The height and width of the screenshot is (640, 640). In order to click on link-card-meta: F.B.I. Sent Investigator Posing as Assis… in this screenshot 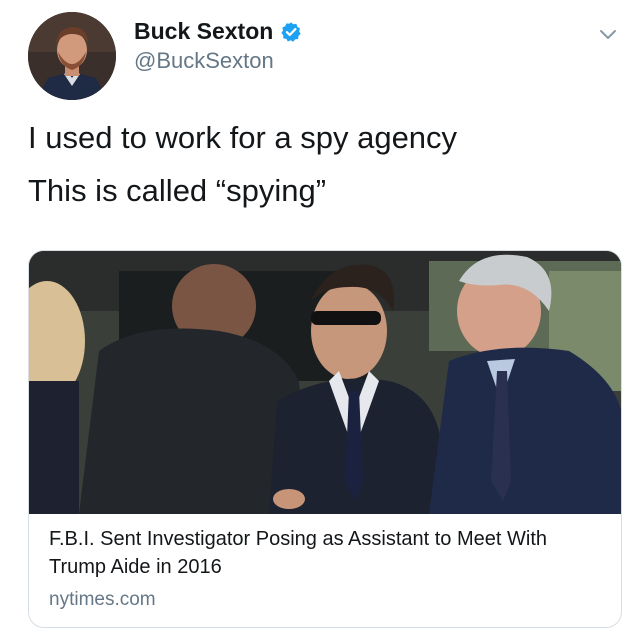, I will do `click(327, 568)`.